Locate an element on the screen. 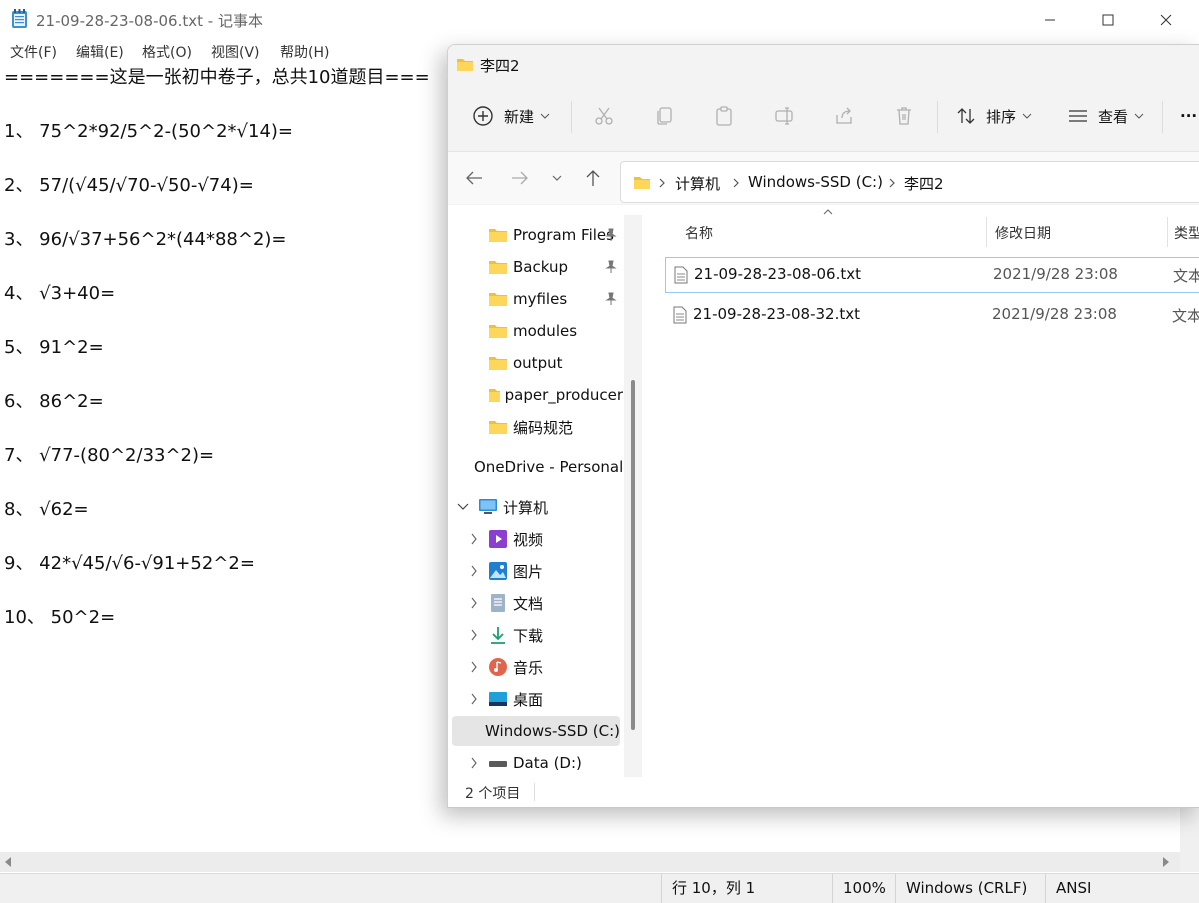  share-button is located at coordinates (844, 116).